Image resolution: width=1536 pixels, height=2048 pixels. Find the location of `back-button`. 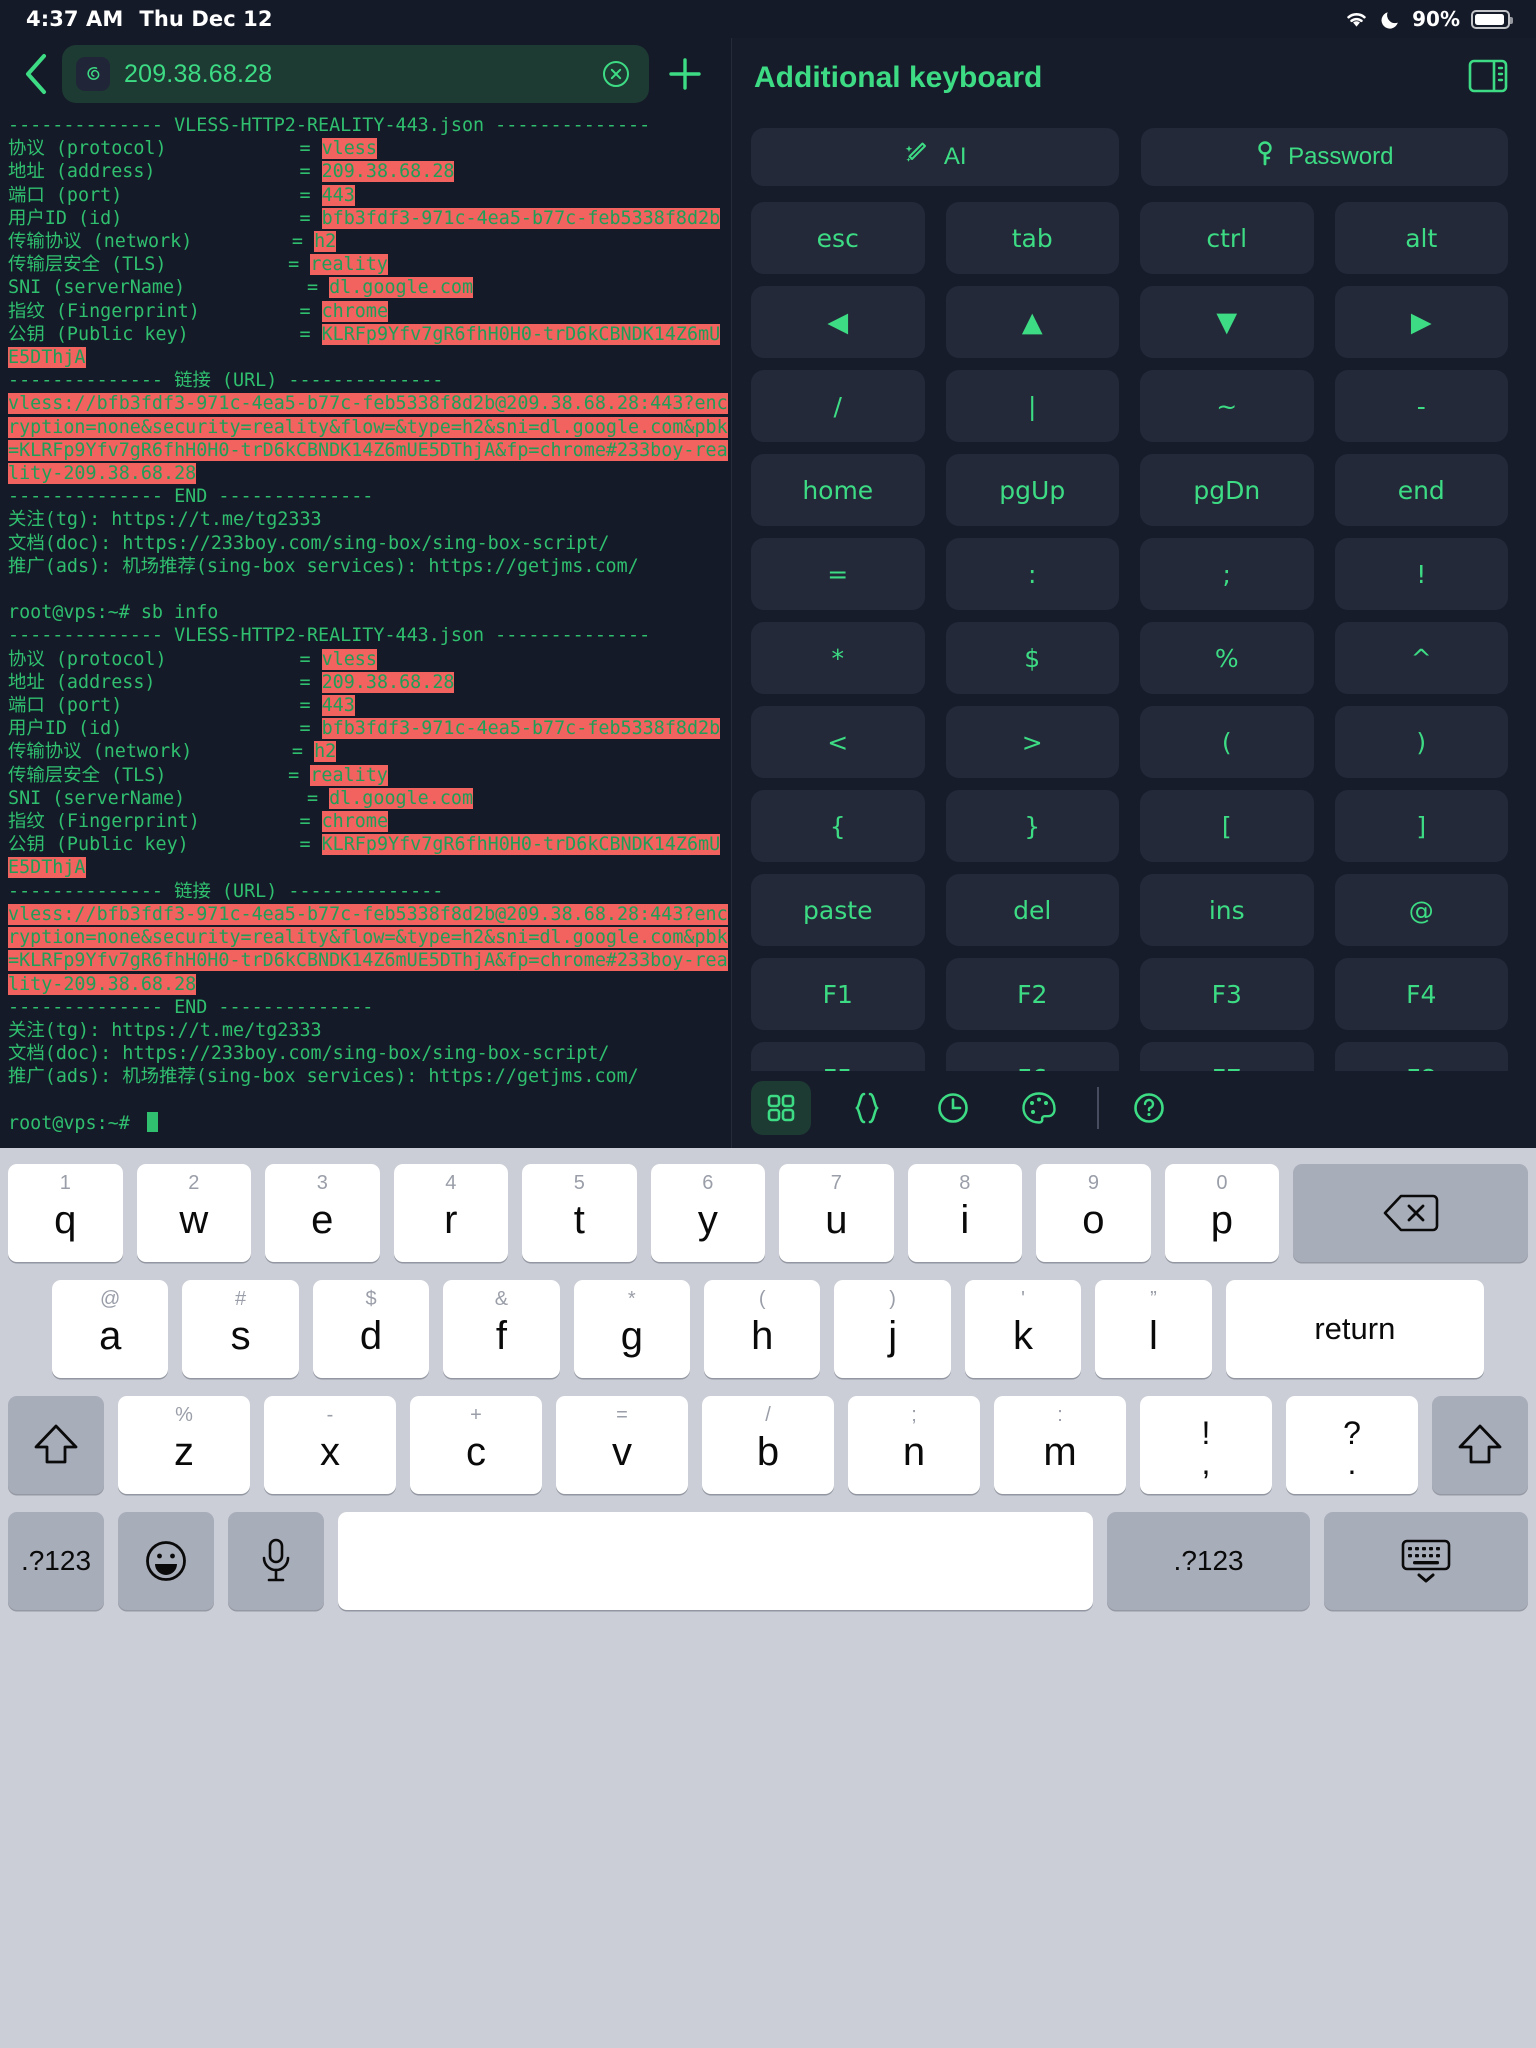

back-button is located at coordinates (36, 74).